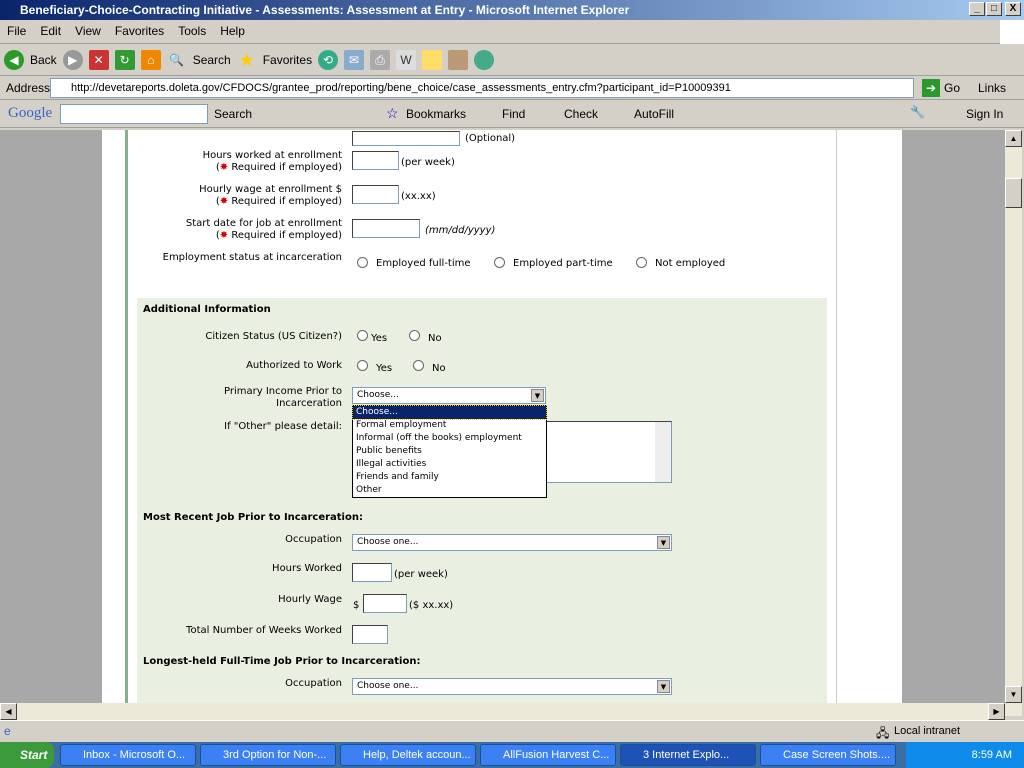  What do you see at coordinates (7, 731) in the screenshot?
I see `ie-page-icon: e` at bounding box center [7, 731].